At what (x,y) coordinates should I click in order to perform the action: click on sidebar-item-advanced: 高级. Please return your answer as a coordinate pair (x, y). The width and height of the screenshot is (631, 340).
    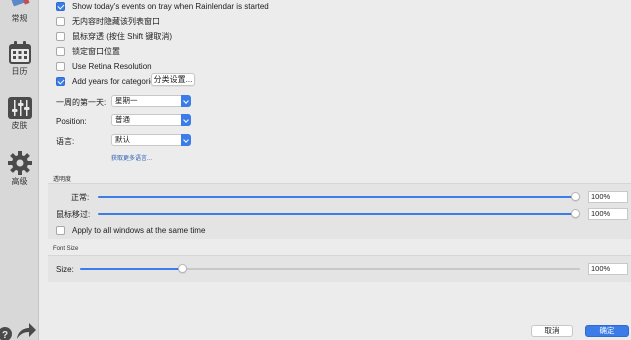
    Looking at the image, I should click on (19, 169).